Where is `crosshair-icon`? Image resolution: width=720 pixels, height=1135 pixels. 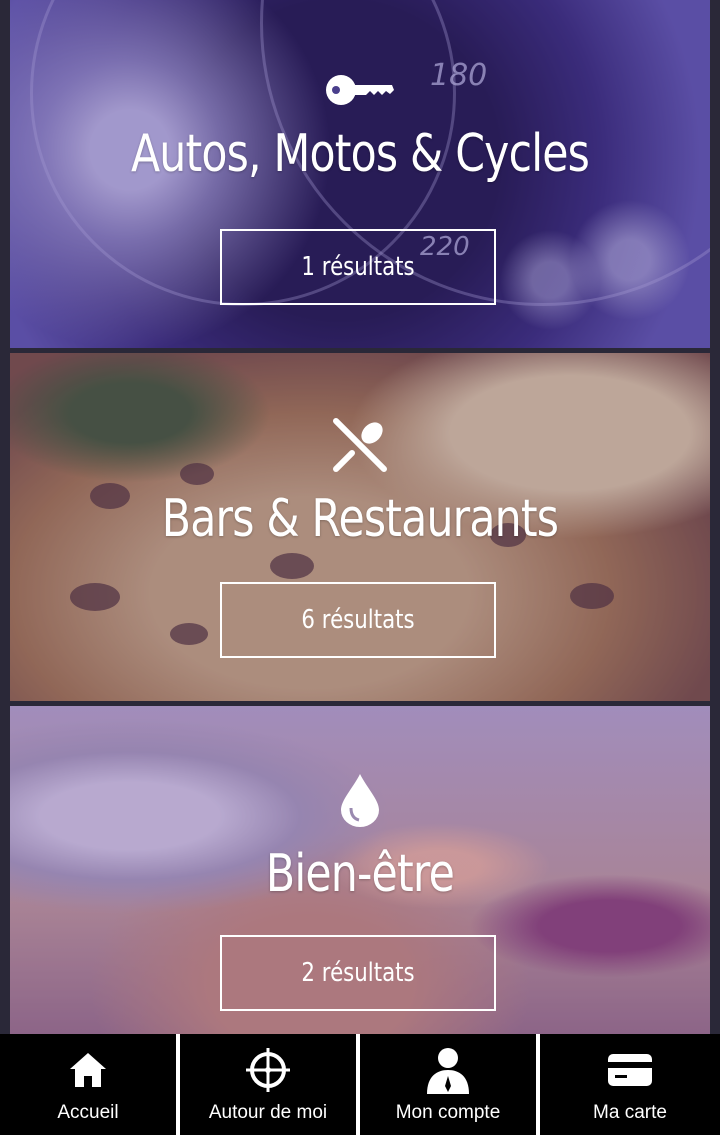
crosshair-icon is located at coordinates (268, 1070).